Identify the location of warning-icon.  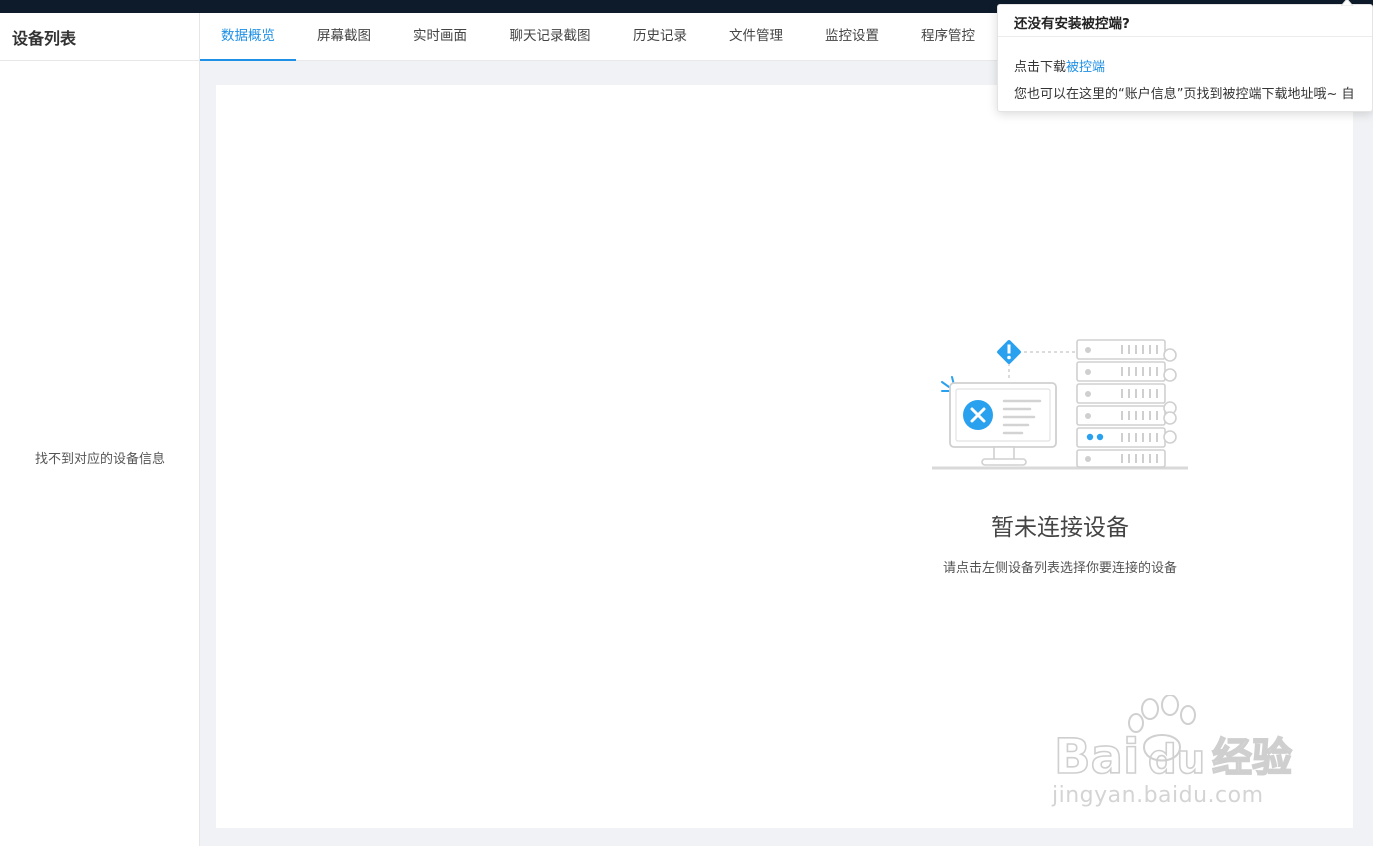
(1009, 352).